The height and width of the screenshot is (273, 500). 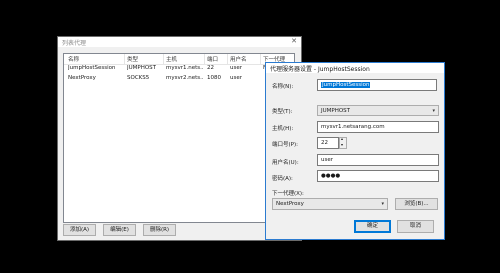 What do you see at coordinates (282, 112) in the screenshot?
I see `type-label: 类型(T):` at bounding box center [282, 112].